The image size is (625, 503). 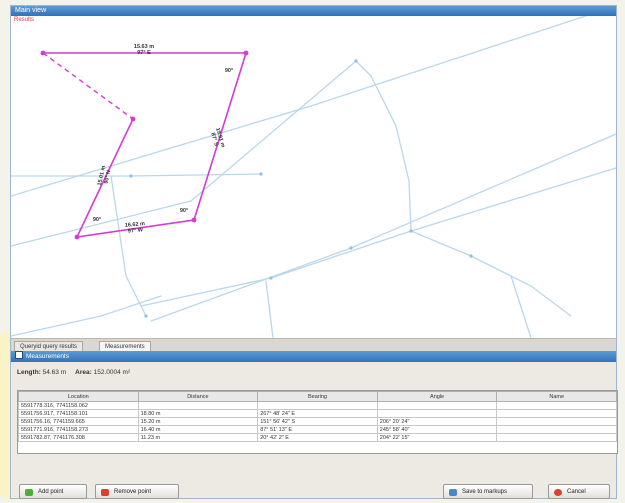 I want to click on add-point-label: Add point, so click(x=51, y=492).